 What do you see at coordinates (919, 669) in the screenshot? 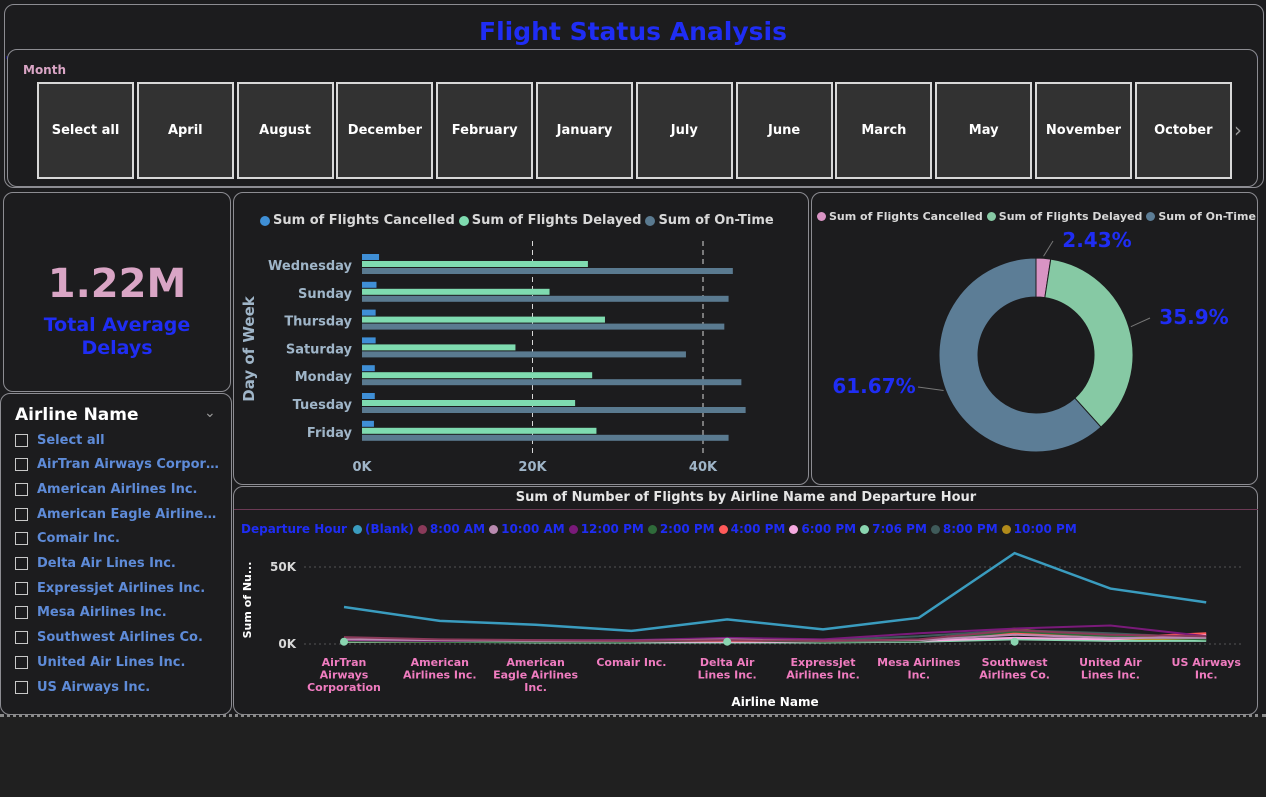
I see `line-x-tick-label: Mesa Airlines Inc.` at bounding box center [919, 669].